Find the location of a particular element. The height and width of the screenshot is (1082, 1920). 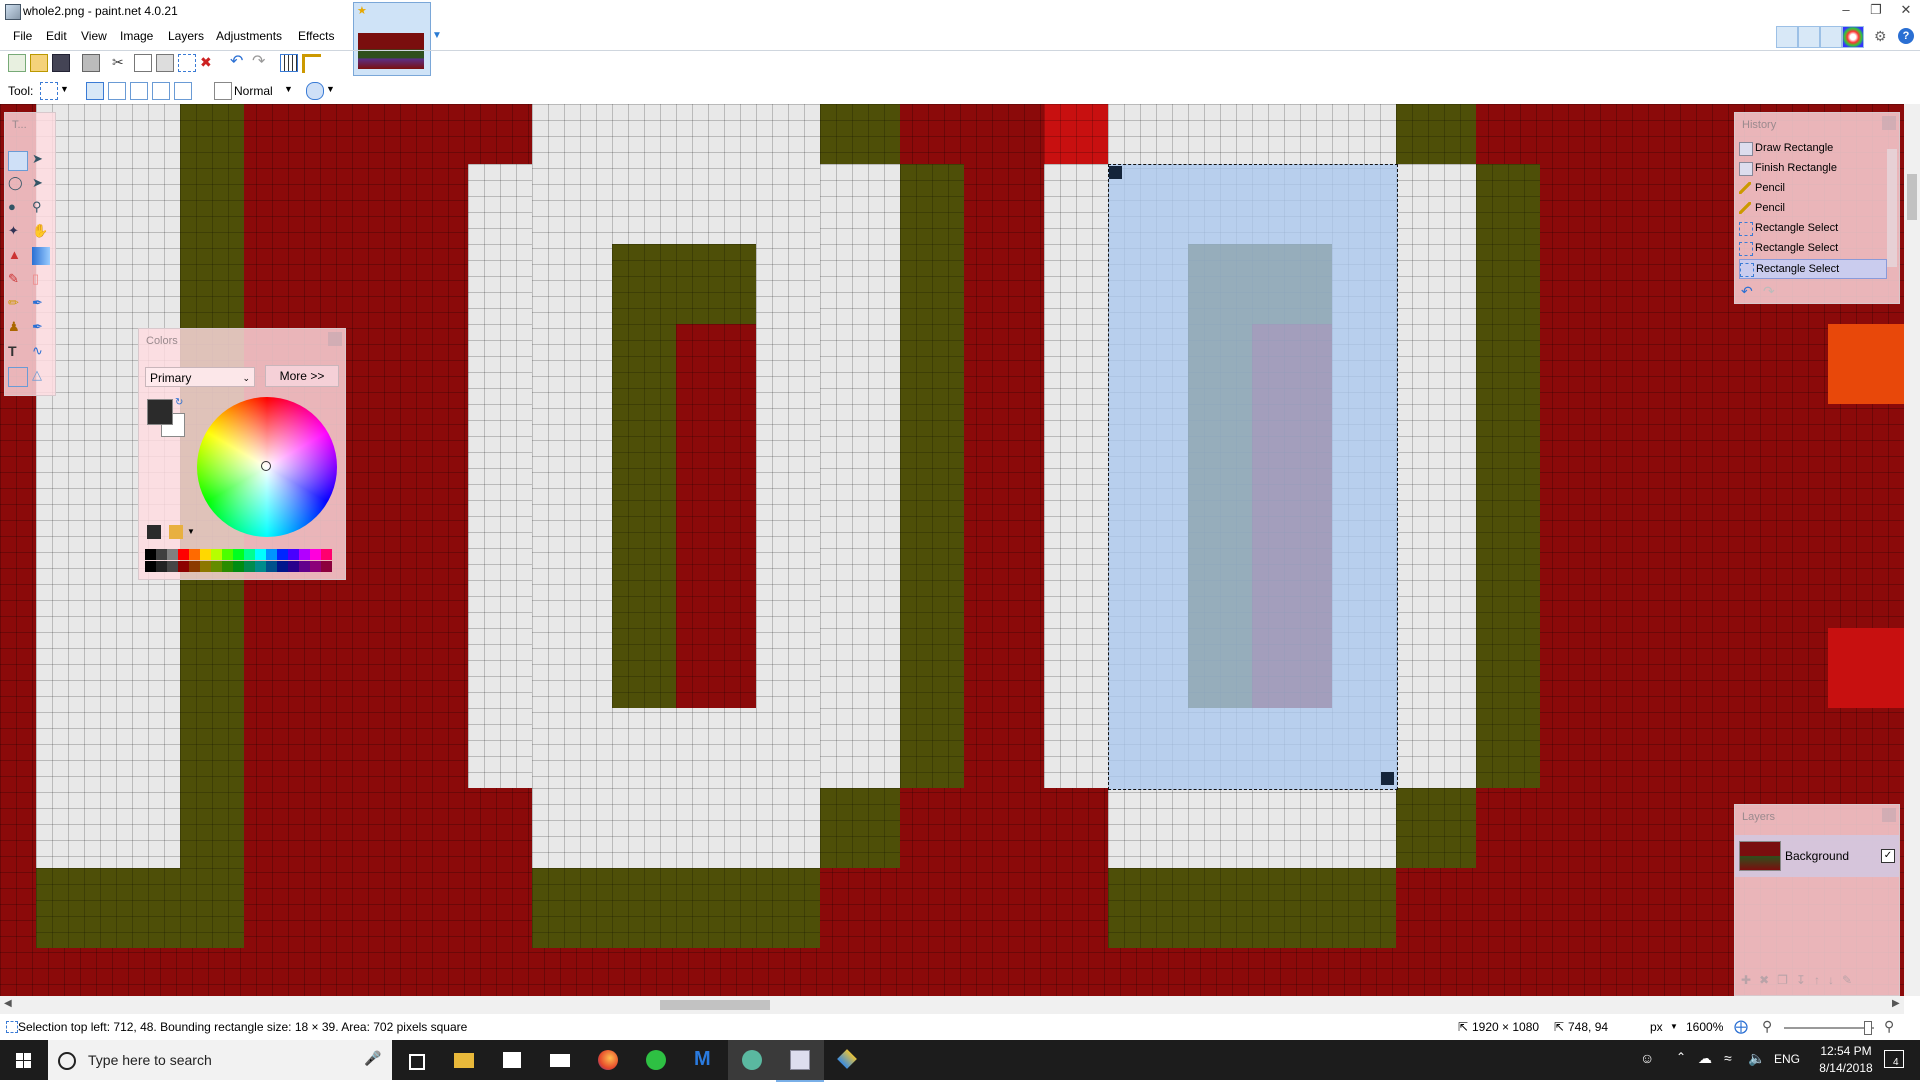

add-layer-icon: ✚ is located at coordinates (1746, 981).